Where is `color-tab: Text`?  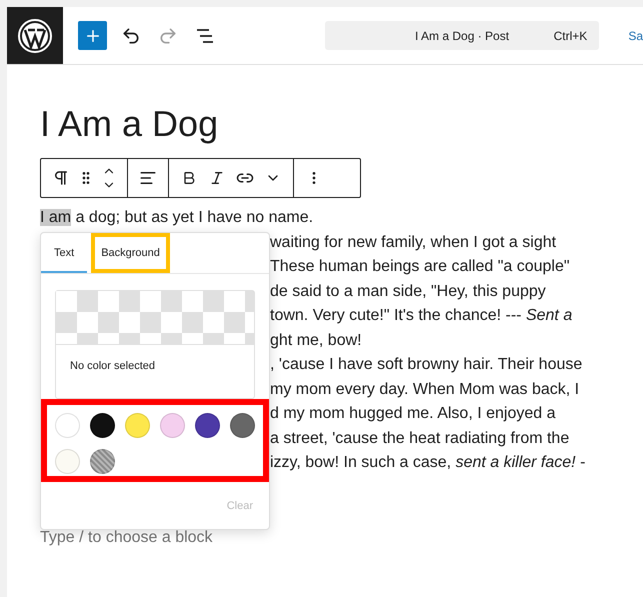
color-tab: Text is located at coordinates (64, 253).